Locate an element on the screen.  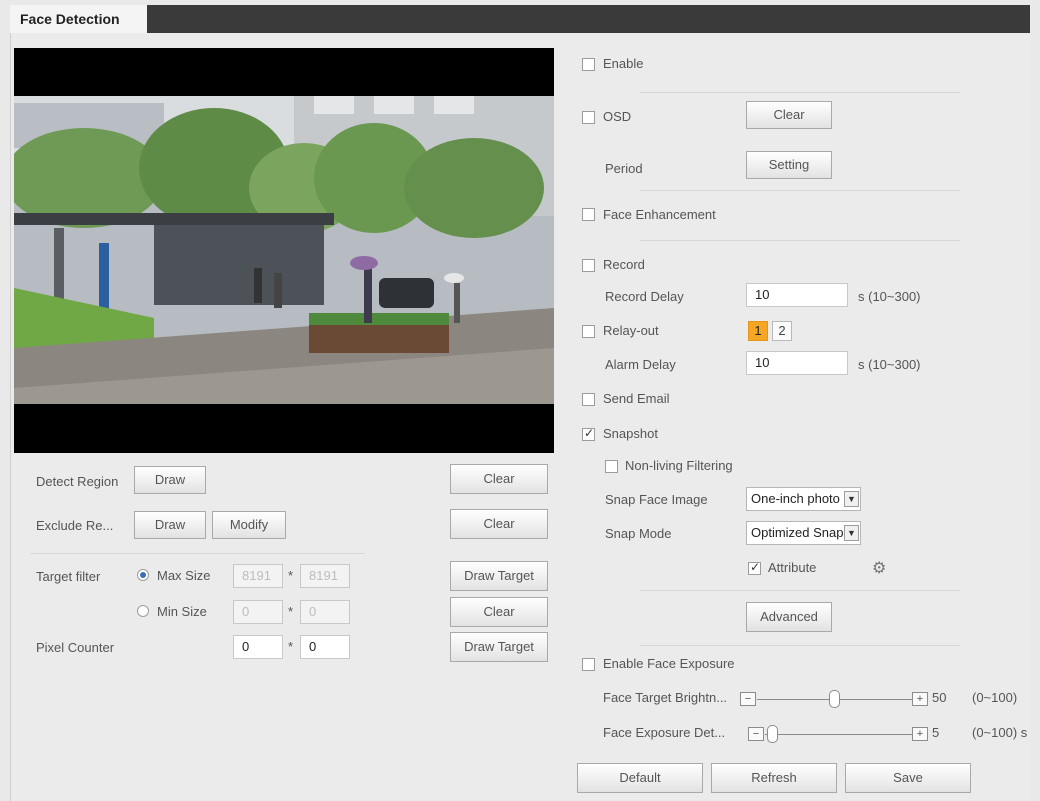
target-filter-label: Target filter is located at coordinates (68, 576).